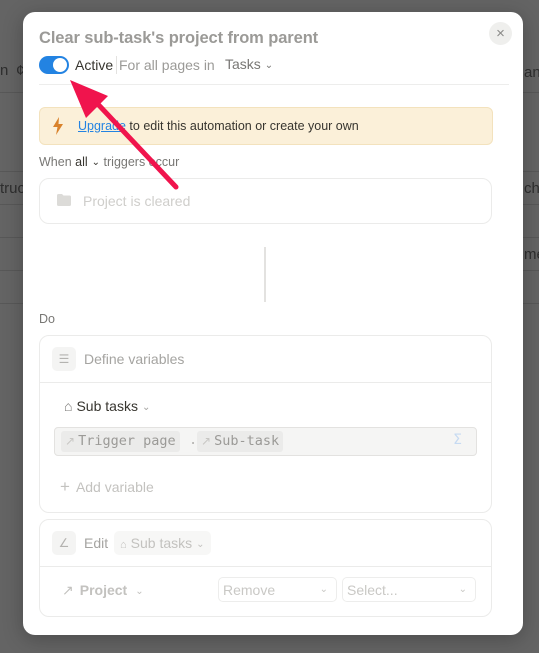 Image resolution: width=539 pixels, height=653 pixels. I want to click on lightning-icon, so click(58, 126).